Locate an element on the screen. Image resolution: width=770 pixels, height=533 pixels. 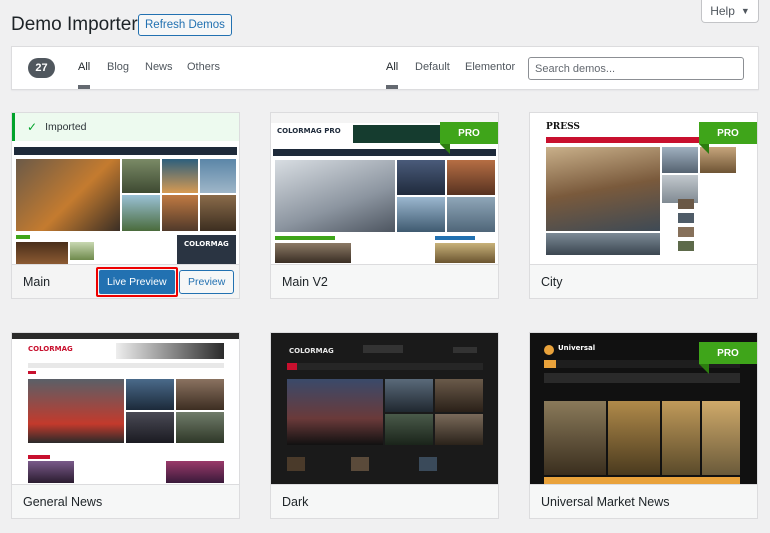
tab-category-news: News is located at coordinates (159, 67).